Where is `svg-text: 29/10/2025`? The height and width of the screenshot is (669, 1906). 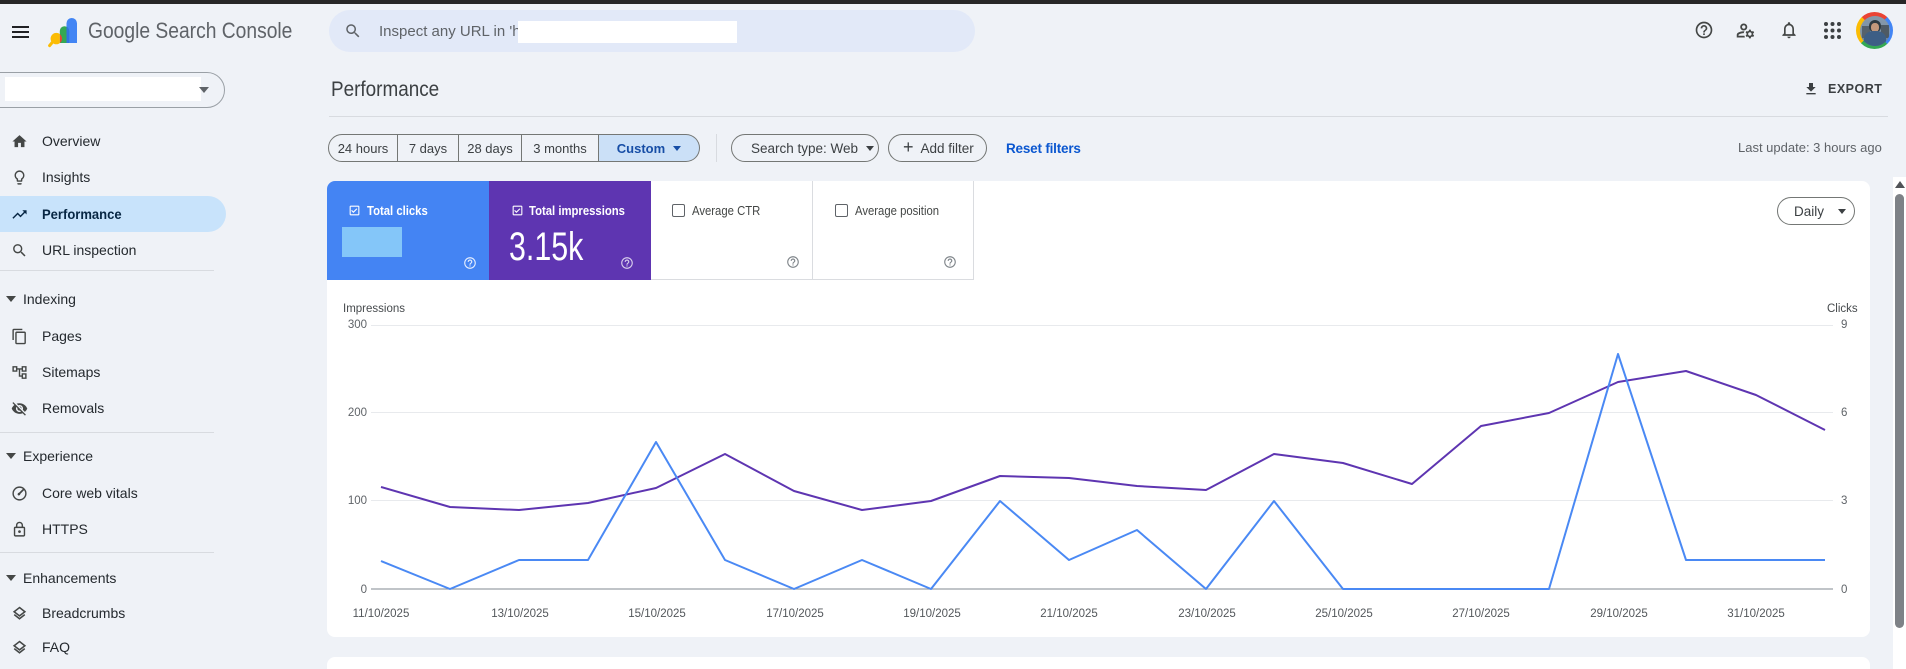 svg-text: 29/10/2025 is located at coordinates (1619, 614).